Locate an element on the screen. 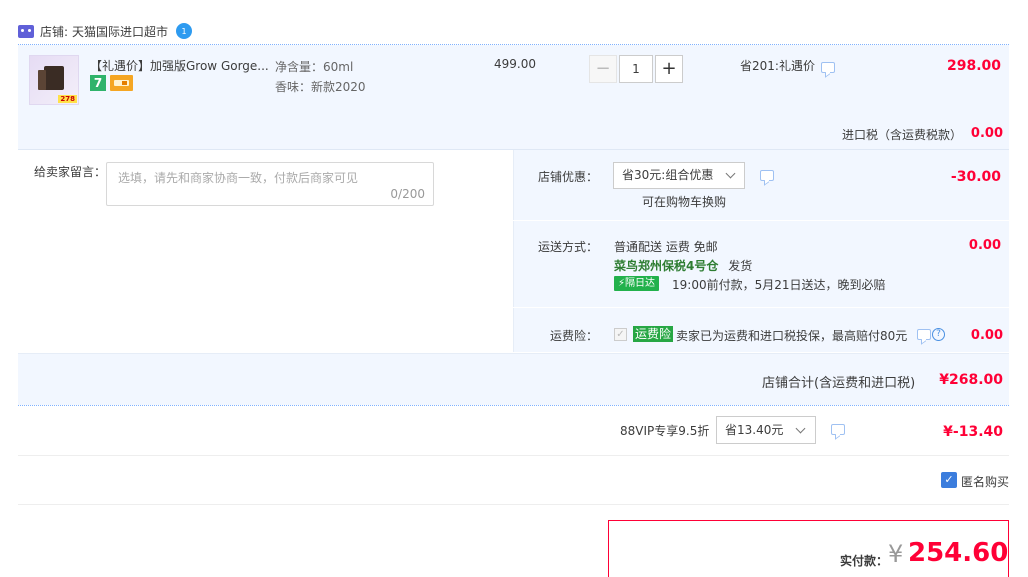  increase-button: + is located at coordinates (669, 69).